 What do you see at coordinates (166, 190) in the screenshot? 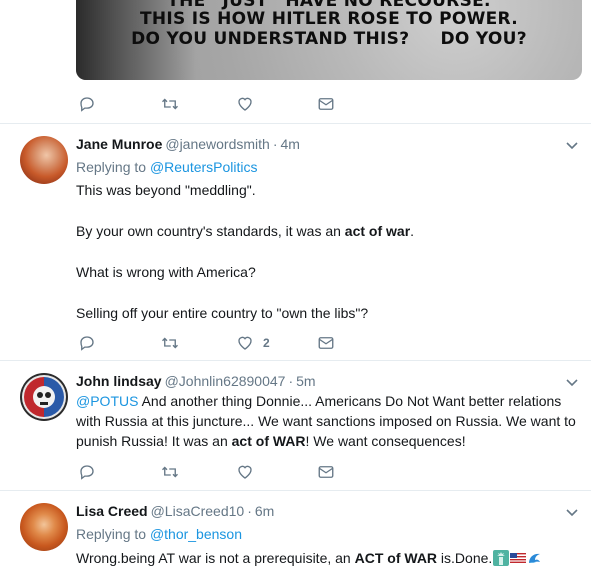
I see `tweet-paragraph: This was beyond "meddling".` at bounding box center [166, 190].